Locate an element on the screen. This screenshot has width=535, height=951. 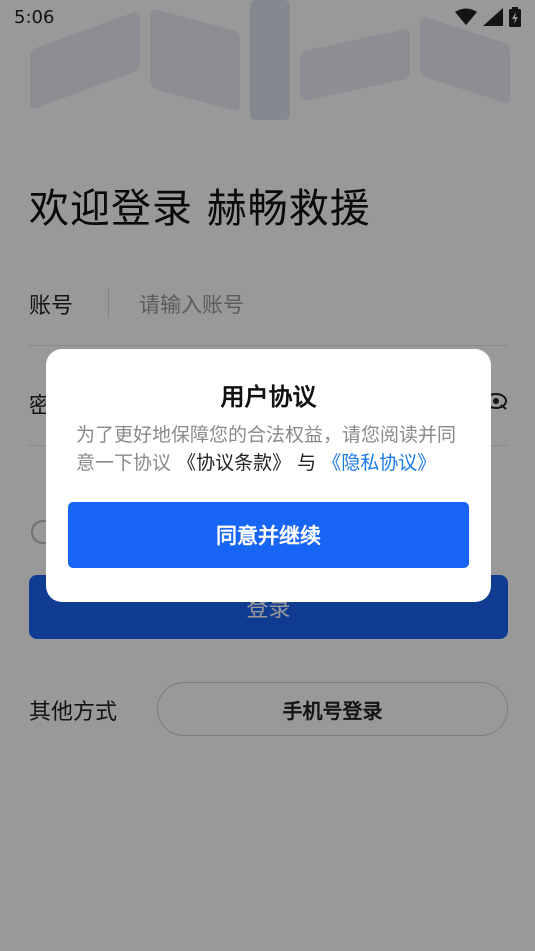
dialog-connector: 与 is located at coordinates (307, 463).